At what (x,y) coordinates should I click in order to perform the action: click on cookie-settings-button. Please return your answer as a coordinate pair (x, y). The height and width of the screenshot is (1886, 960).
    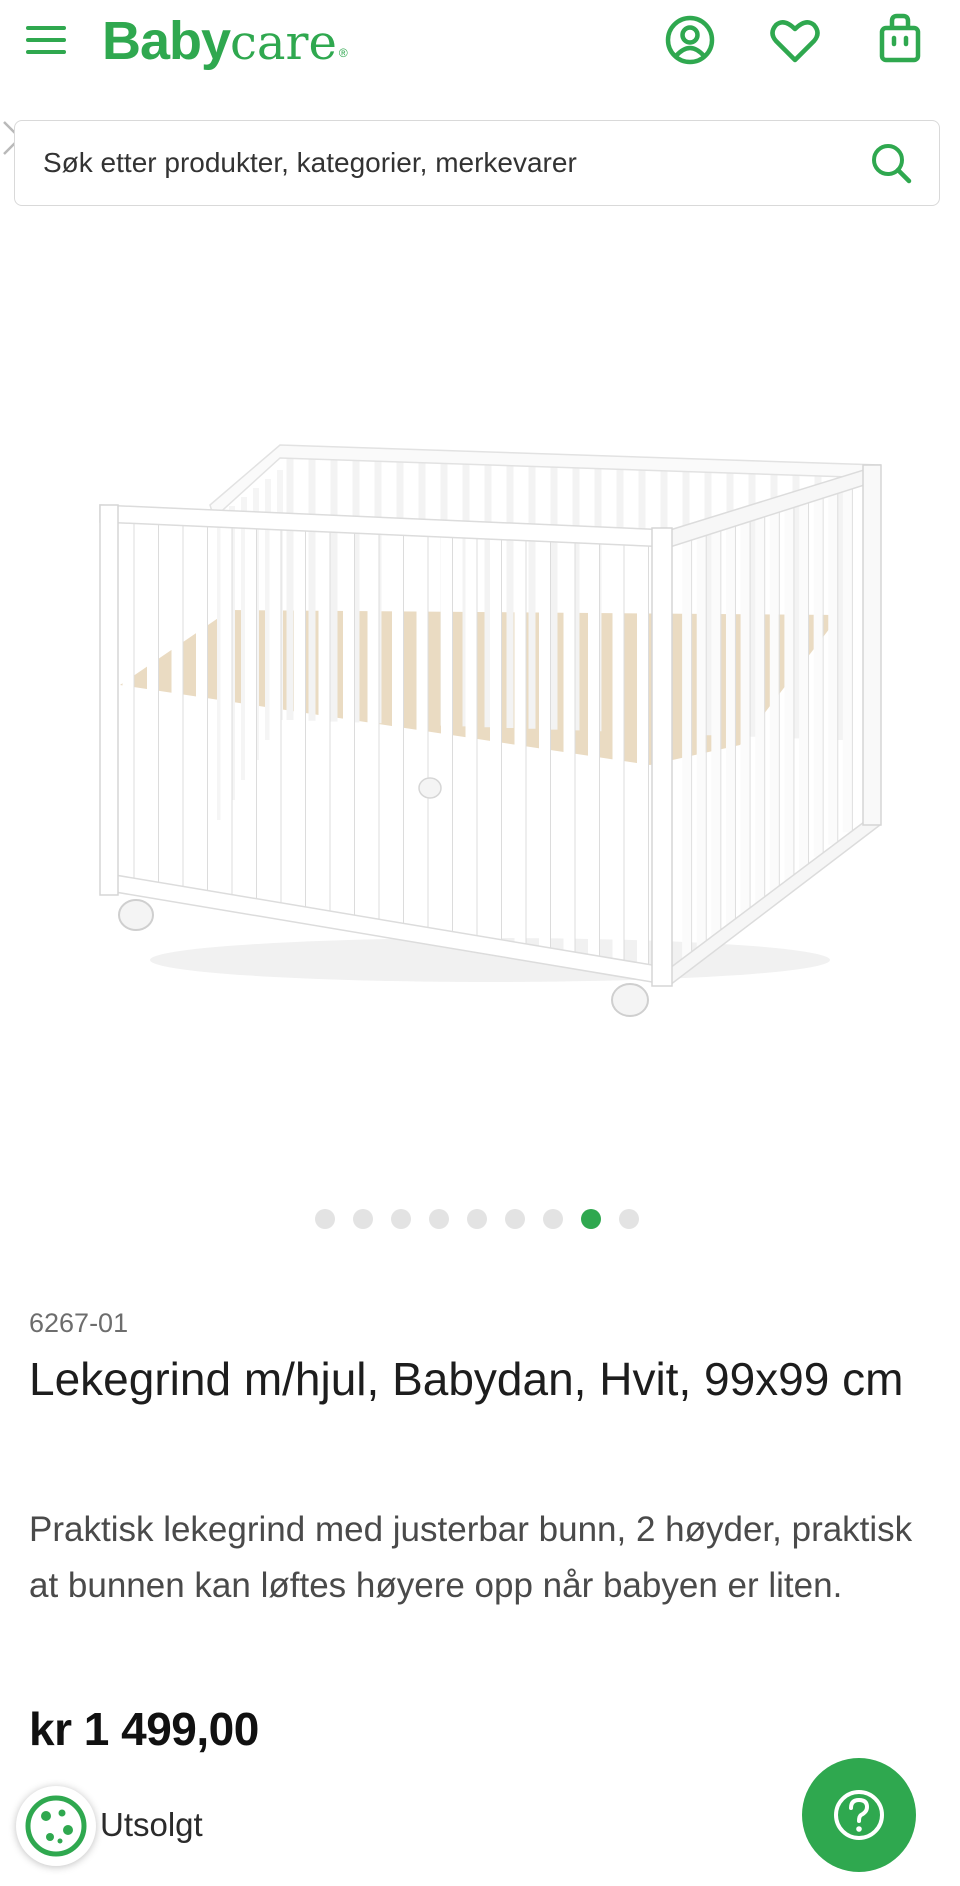
    Looking at the image, I should click on (56, 1826).